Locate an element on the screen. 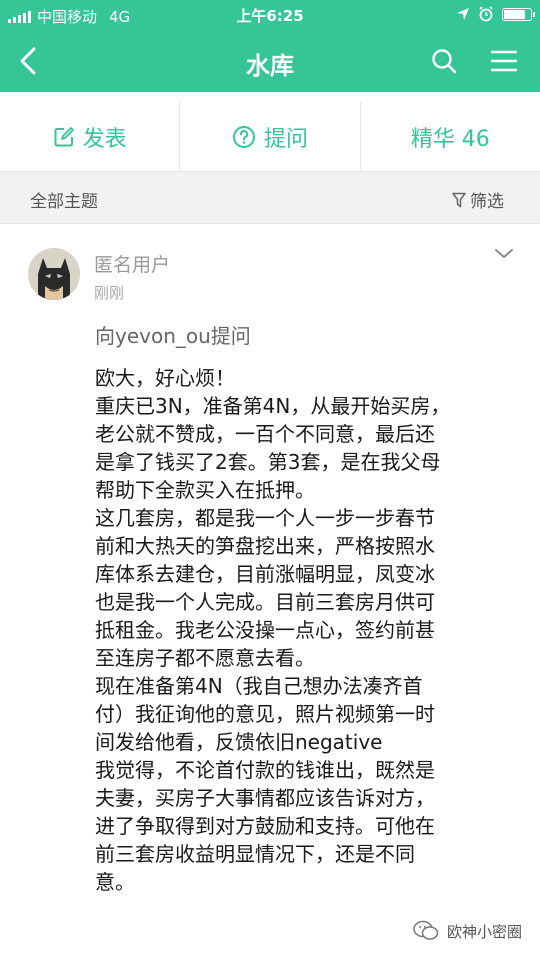 This screenshot has height=960, width=540. post-line: 欧大，好心烦！ is located at coordinates (165, 378).